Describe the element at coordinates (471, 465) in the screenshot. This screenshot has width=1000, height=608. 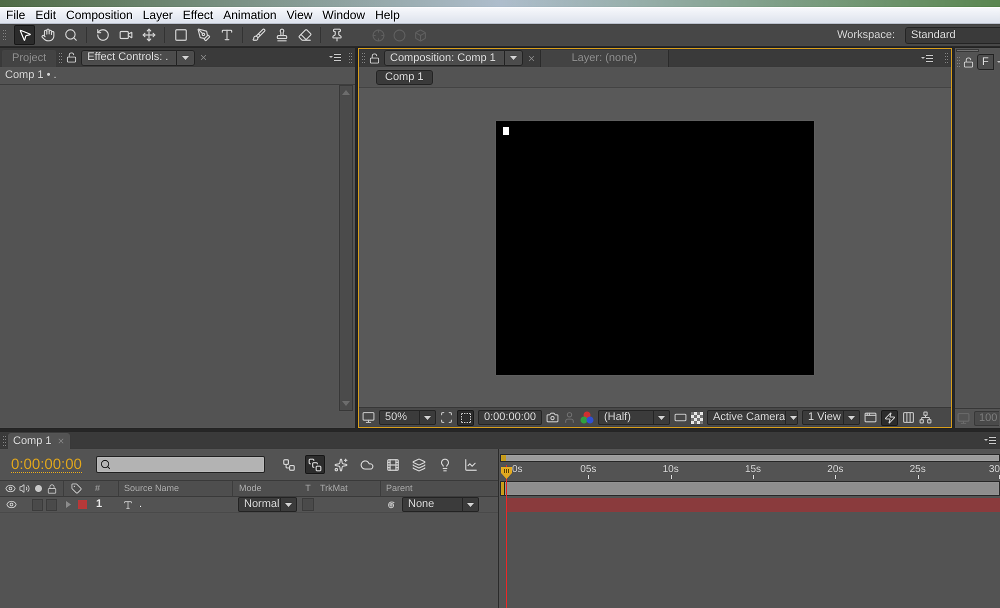
I see `line-chart-icon` at that location.